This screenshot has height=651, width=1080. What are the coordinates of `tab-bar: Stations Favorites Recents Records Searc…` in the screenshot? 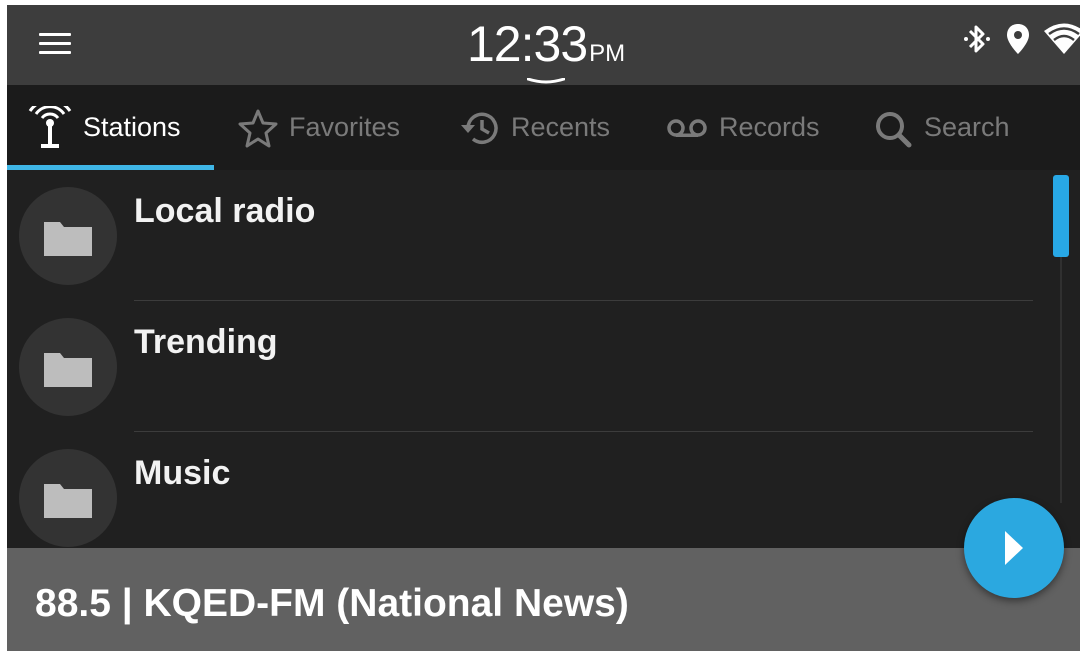 It's located at (543, 127).